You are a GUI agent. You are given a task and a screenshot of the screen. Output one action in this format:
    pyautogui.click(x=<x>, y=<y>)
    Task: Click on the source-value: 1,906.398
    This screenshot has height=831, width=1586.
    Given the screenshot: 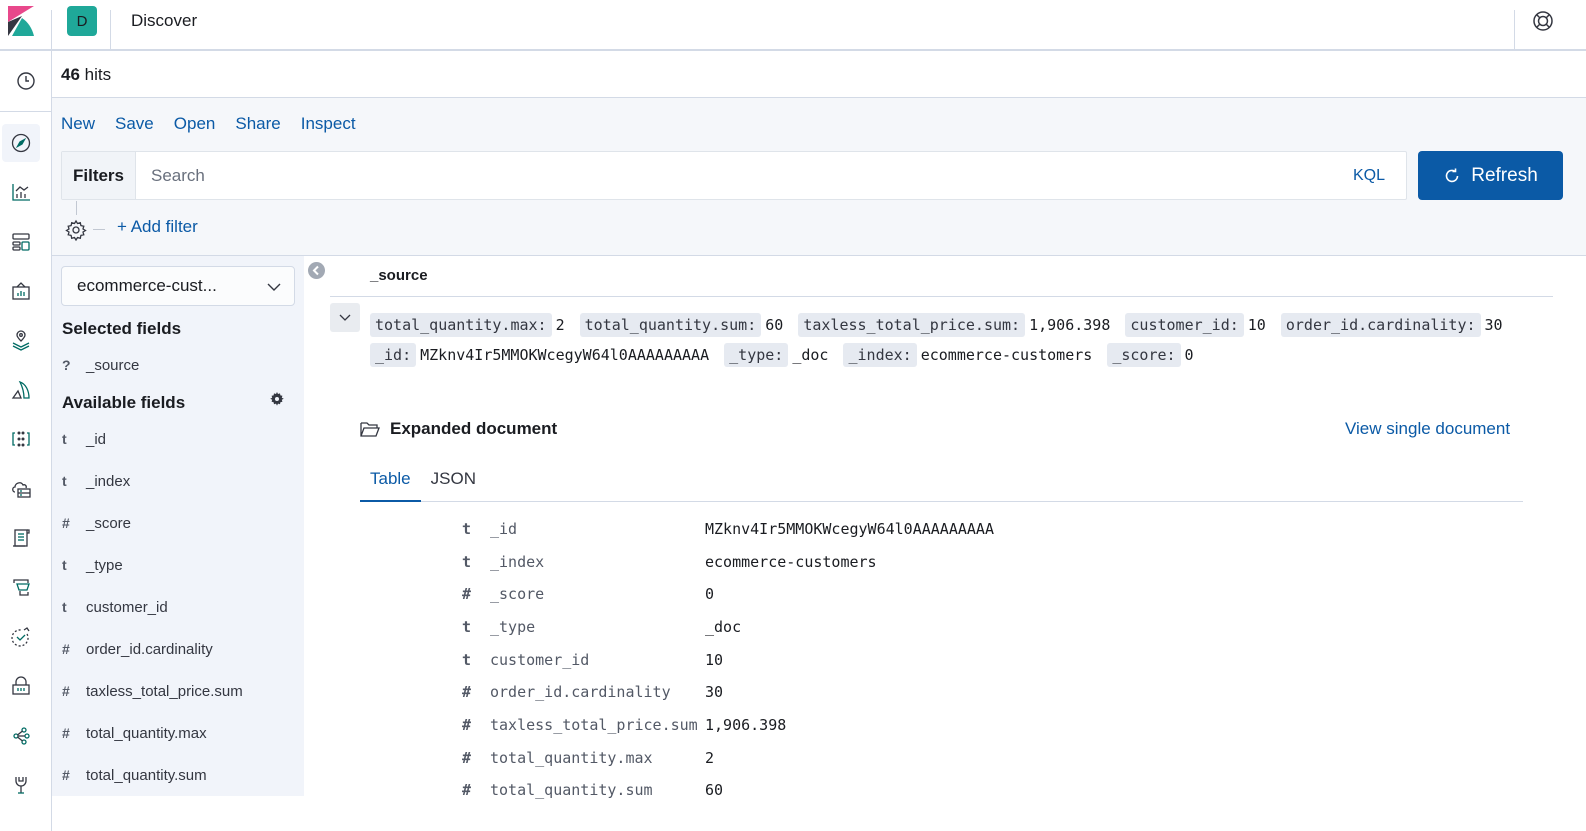 What is the action you would take?
    pyautogui.click(x=1070, y=325)
    